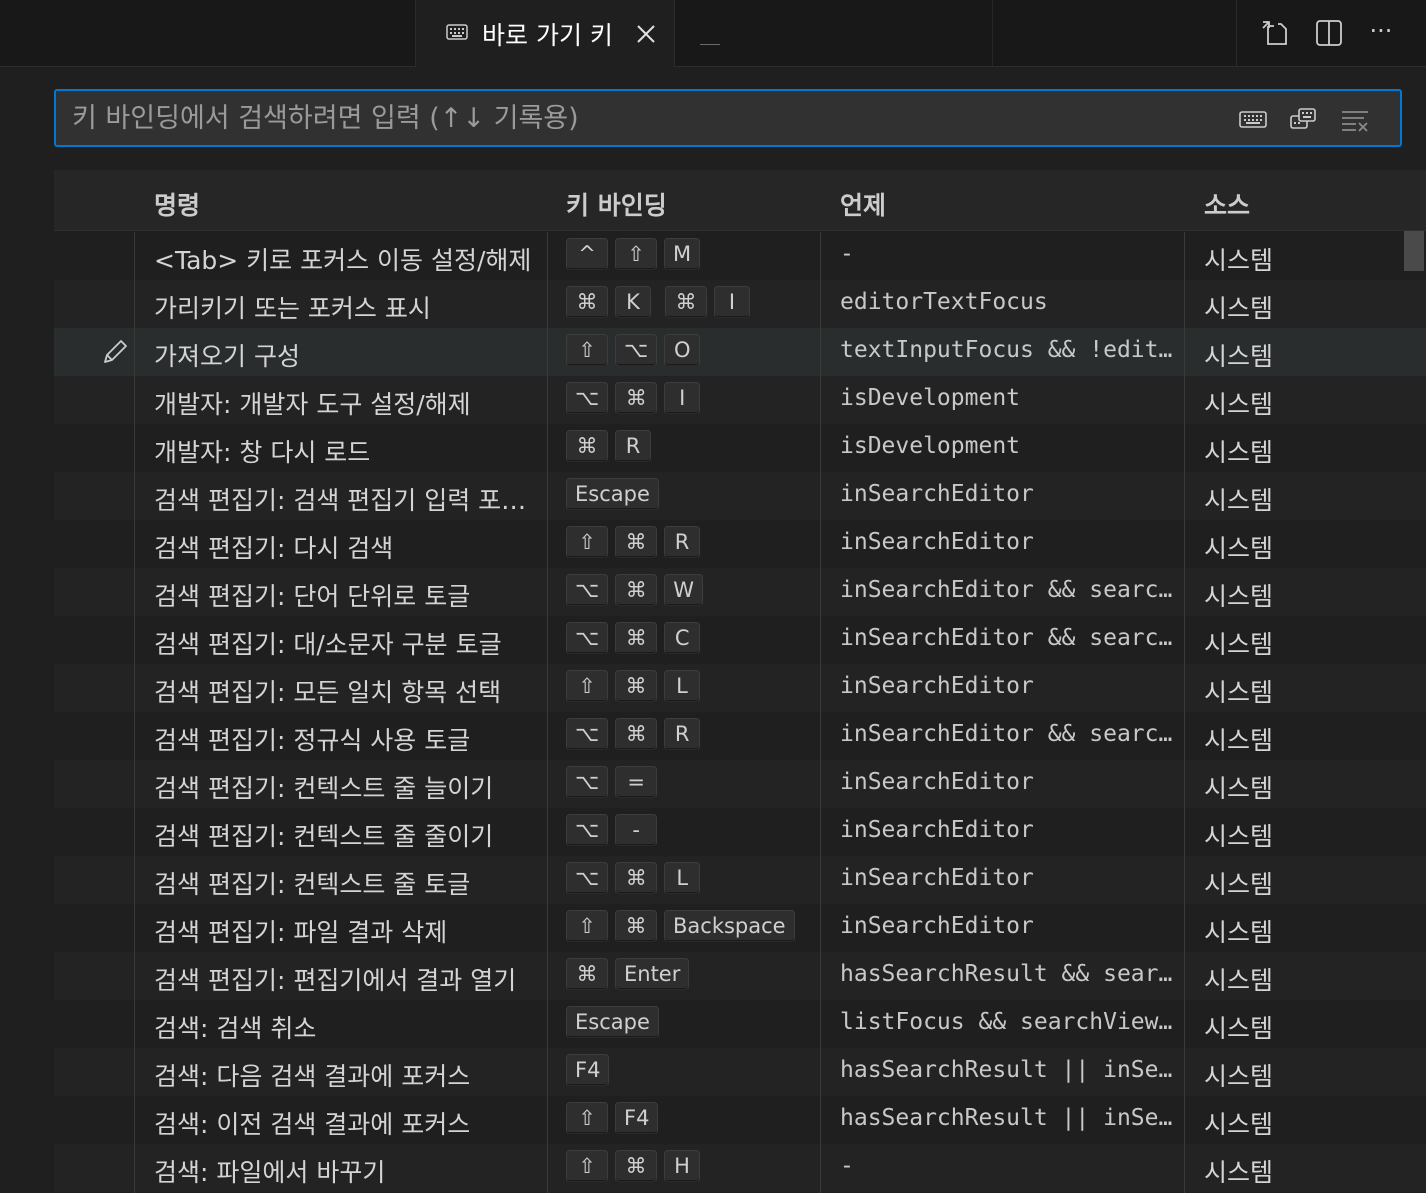  What do you see at coordinates (545, 33) in the screenshot?
I see `tab-keyboard-shortcuts: 바로 가기 키` at bounding box center [545, 33].